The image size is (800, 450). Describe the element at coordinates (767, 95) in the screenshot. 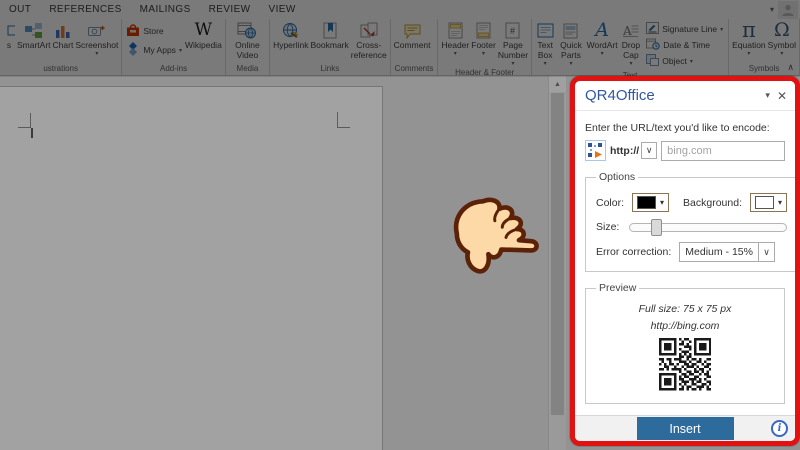

I see `panel-menu-caret-icon: ▾` at that location.